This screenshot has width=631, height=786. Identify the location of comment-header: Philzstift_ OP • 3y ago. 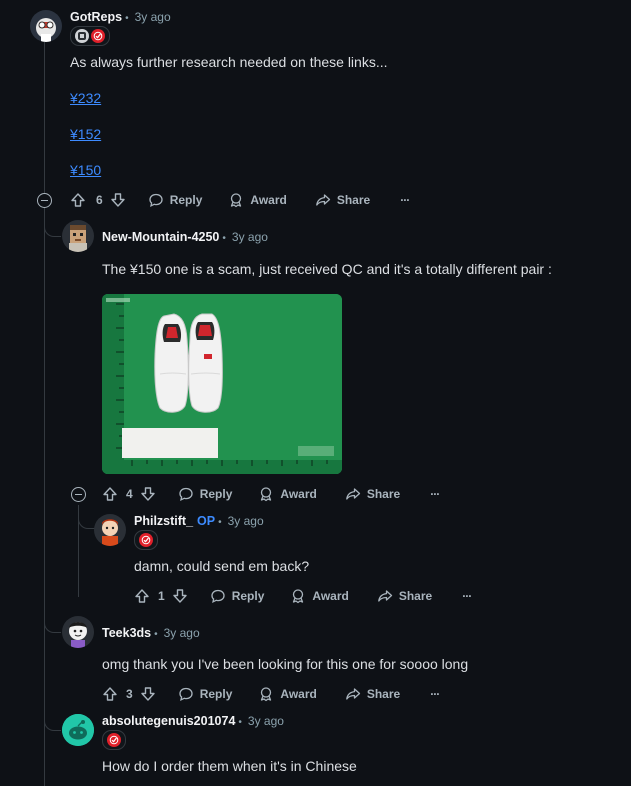
(199, 521).